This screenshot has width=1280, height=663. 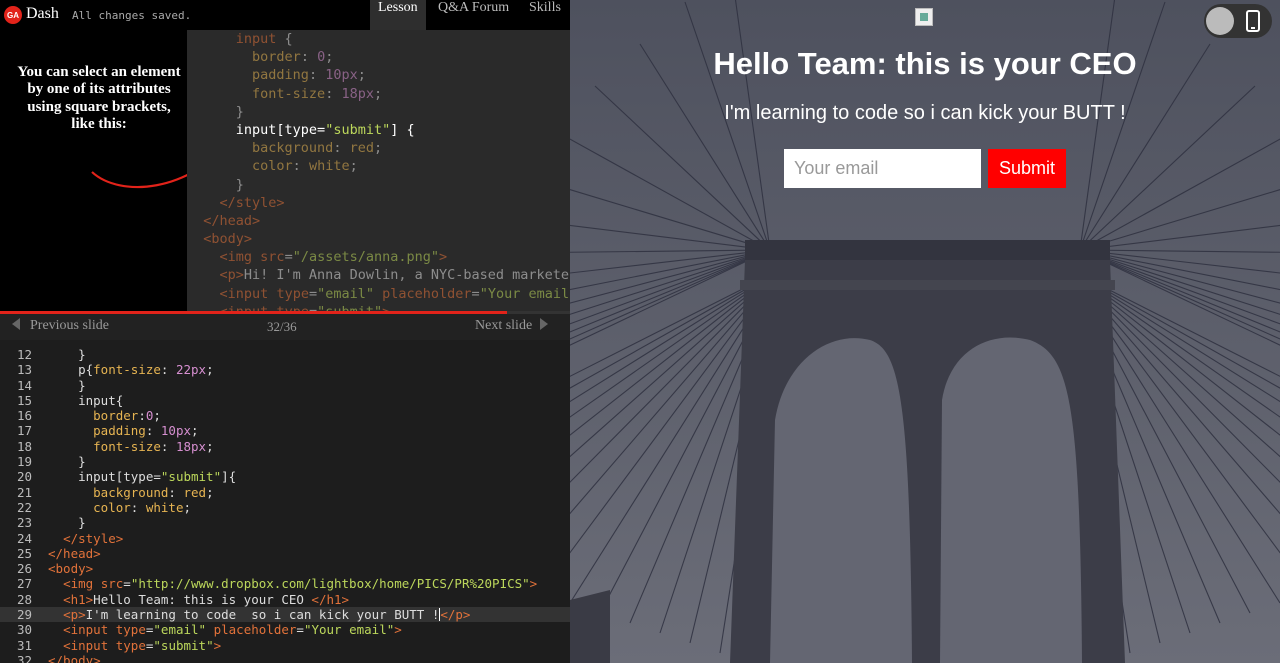 I want to click on editor-line: 24 </style>, so click(x=285, y=538).